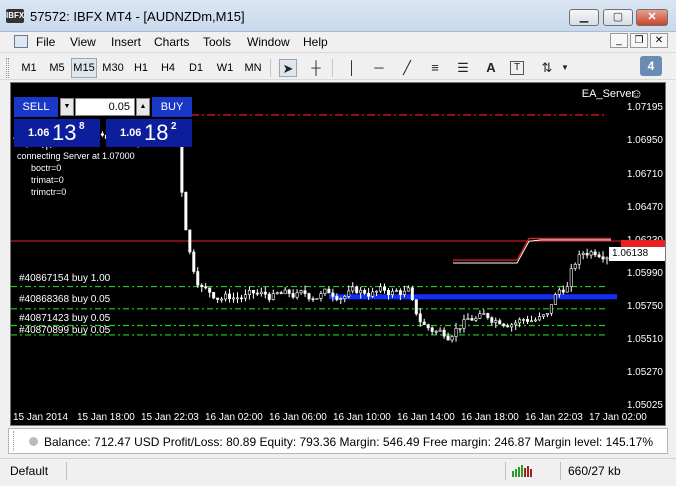 This screenshot has width=676, height=486. What do you see at coordinates (407, 68) in the screenshot?
I see `trendline-icon: ╱` at bounding box center [407, 68].